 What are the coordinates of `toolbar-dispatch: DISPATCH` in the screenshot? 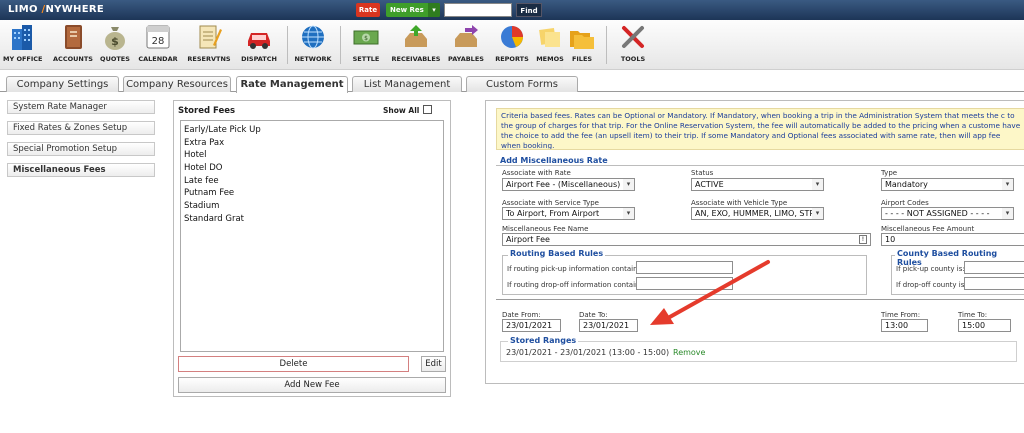 It's located at (259, 45).